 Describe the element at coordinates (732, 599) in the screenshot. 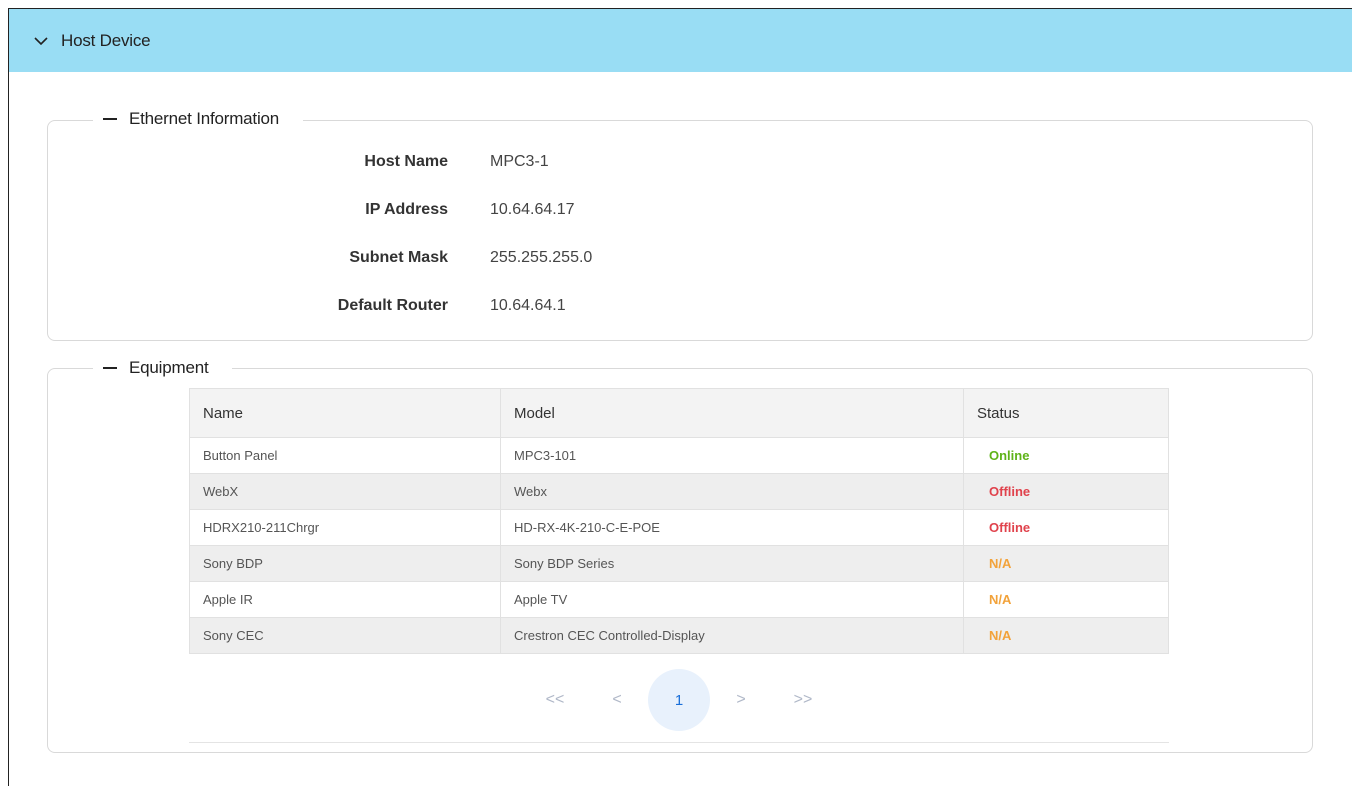

I see `row-model: Apple TV` at that location.